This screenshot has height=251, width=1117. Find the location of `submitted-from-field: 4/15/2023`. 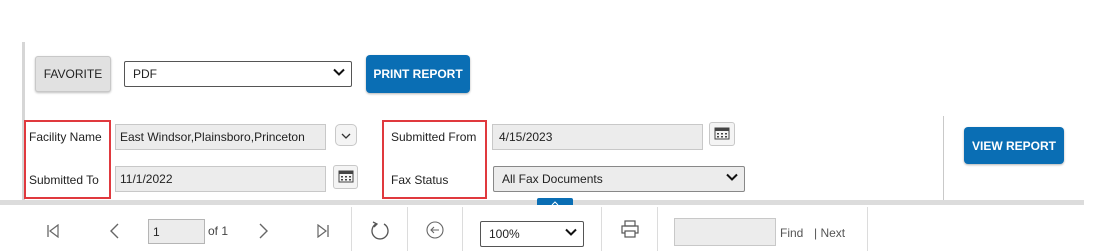

submitted-from-field: 4/15/2023 is located at coordinates (597, 137).